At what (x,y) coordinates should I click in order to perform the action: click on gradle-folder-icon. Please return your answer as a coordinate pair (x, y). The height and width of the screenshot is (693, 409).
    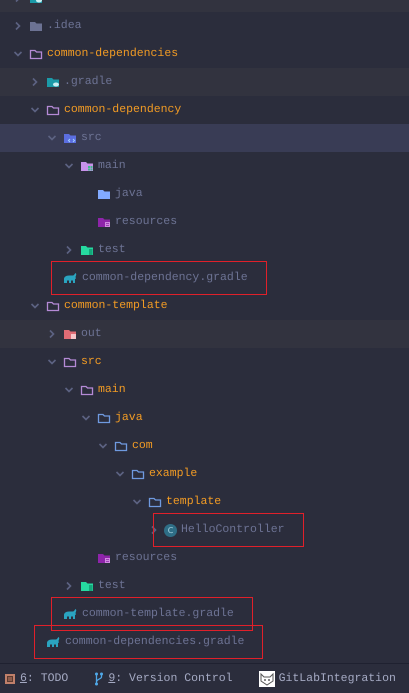
    Looking at the image, I should click on (53, 82).